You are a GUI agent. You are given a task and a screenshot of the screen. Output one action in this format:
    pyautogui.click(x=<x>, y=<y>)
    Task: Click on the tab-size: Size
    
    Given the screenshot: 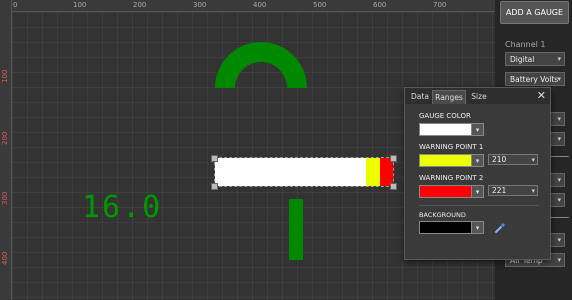 What is the action you would take?
    pyautogui.click(x=479, y=96)
    